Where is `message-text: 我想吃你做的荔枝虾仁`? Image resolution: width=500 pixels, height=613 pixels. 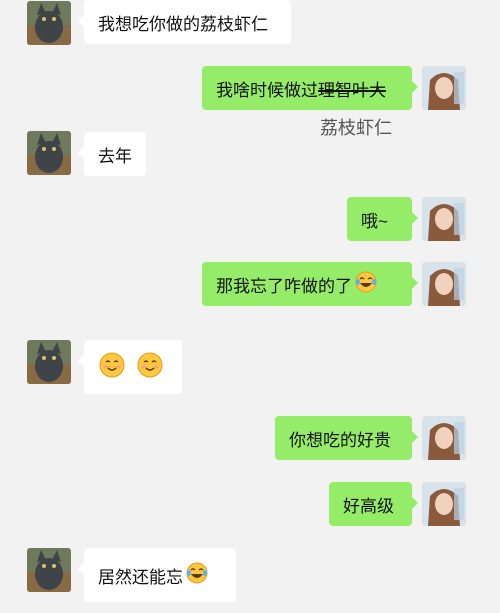 message-text: 我想吃你做的荔枝虾仁 is located at coordinates (183, 24).